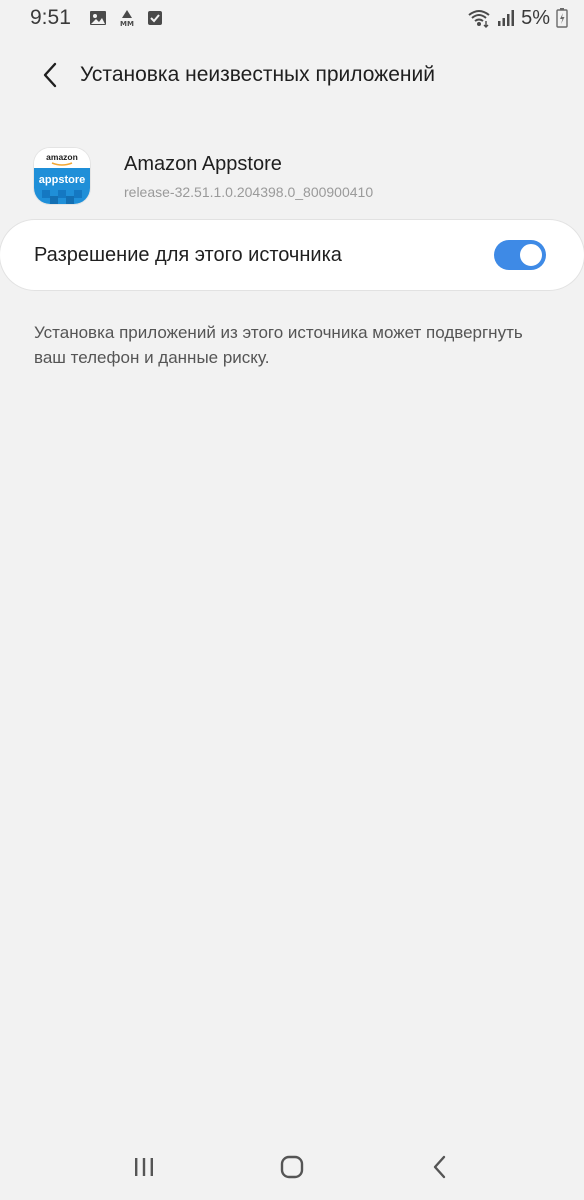  I want to click on app-icon-top-text: amazon, so click(62, 157).